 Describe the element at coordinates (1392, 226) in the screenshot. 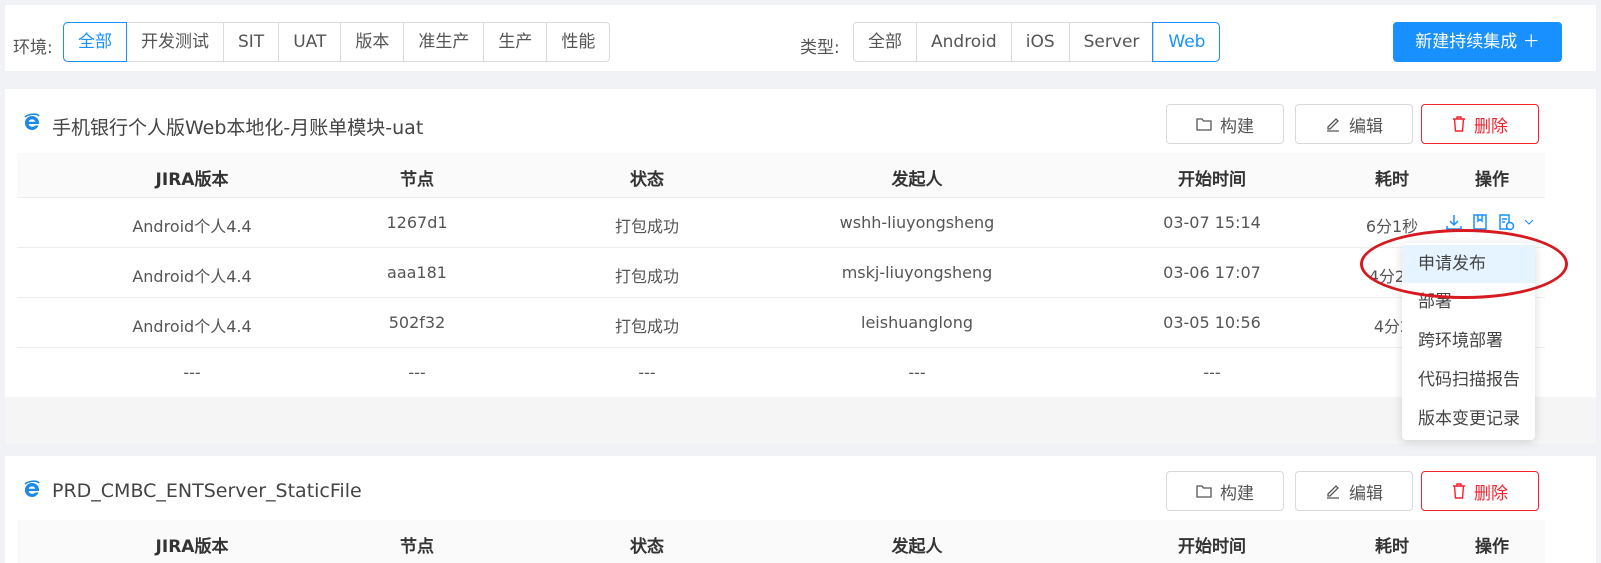

I see `cell-duration: 6分1秒` at that location.